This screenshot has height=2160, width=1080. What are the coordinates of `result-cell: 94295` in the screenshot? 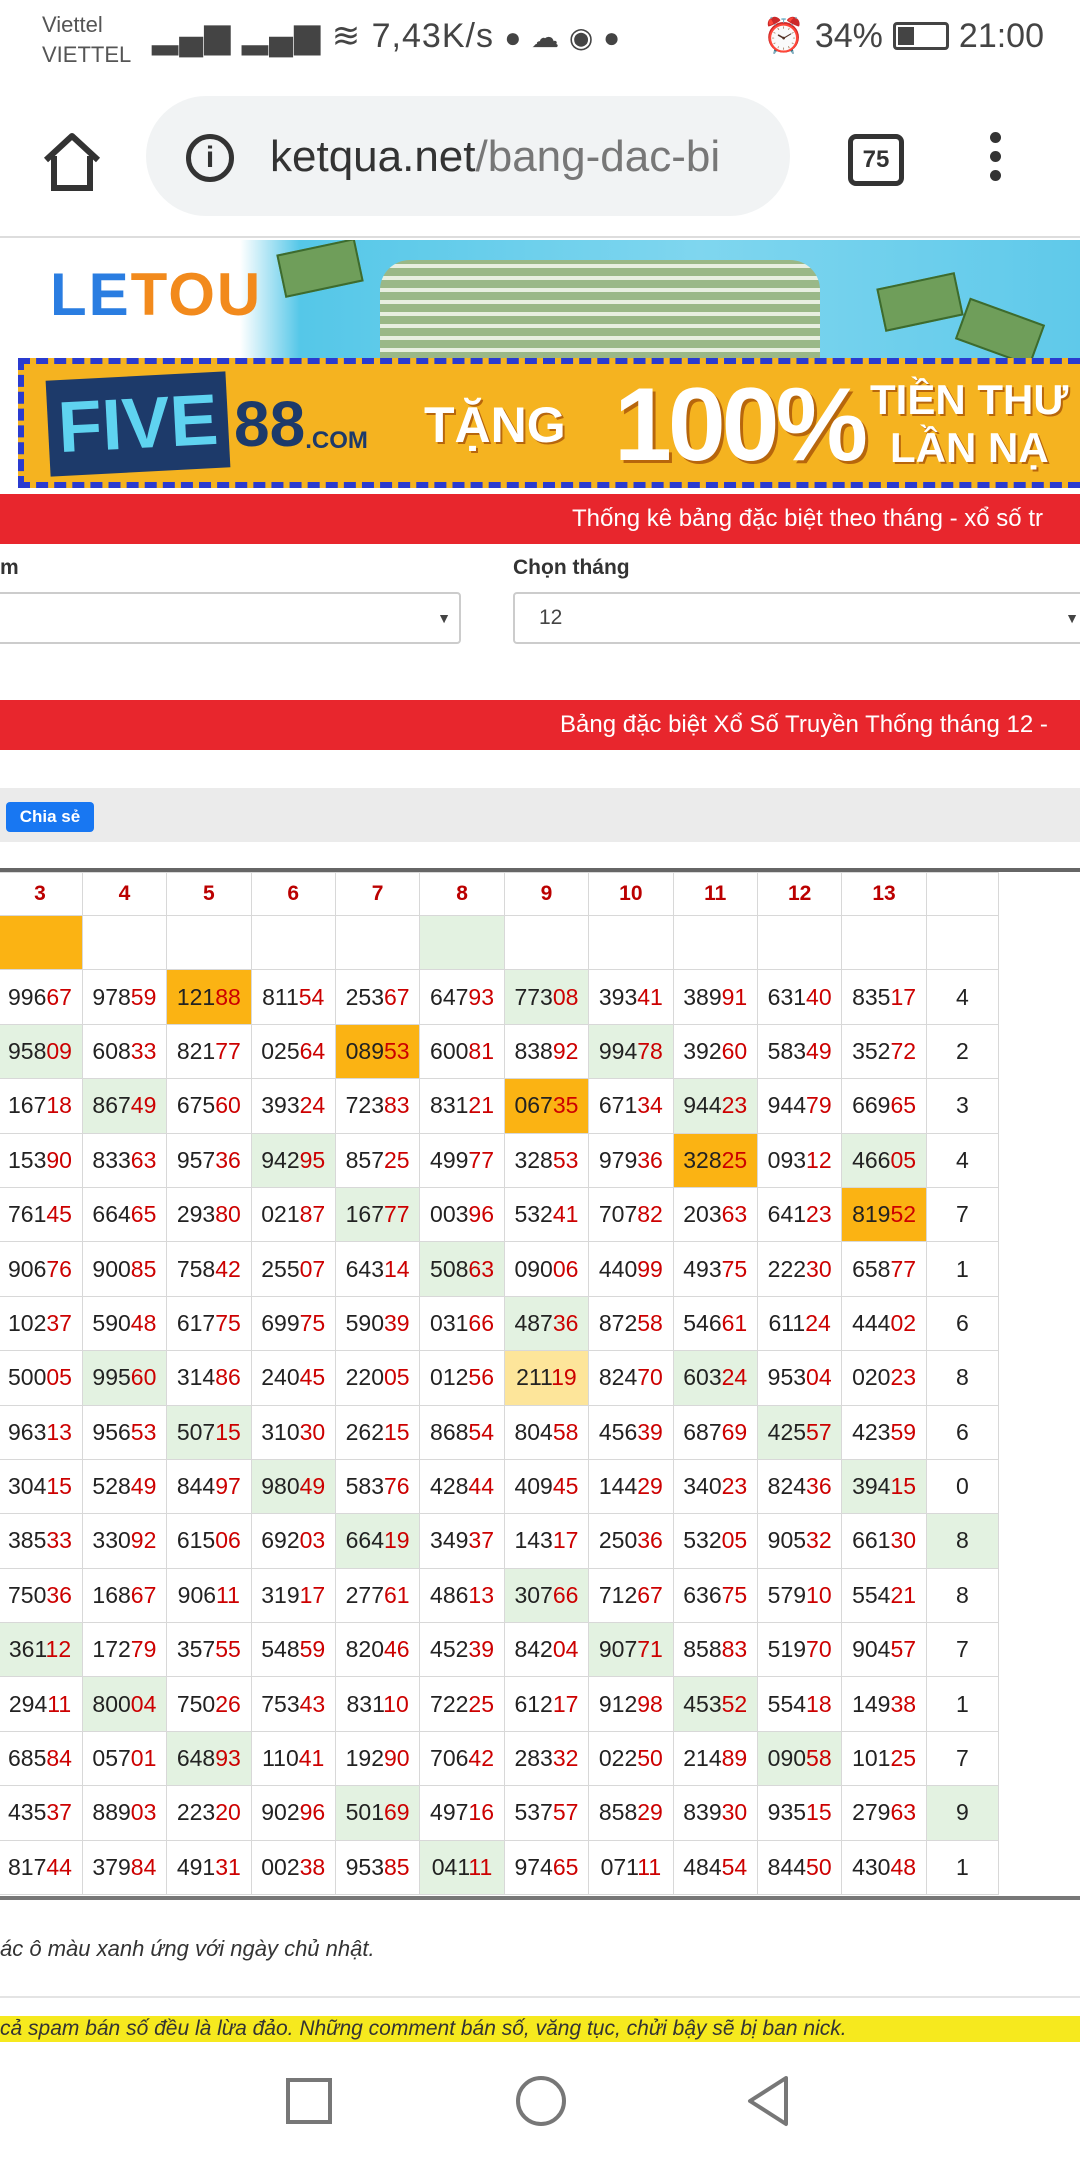 It's located at (293, 1160).